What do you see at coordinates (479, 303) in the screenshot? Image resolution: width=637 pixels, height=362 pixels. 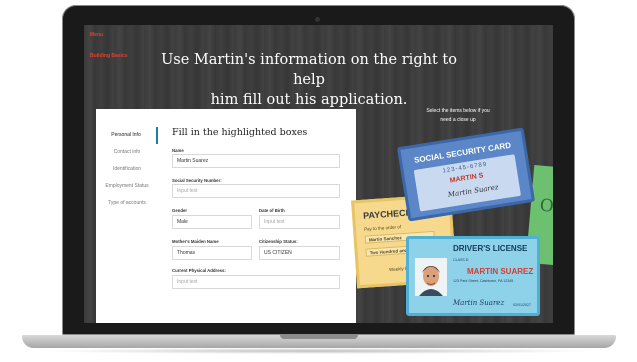 I see `dl-signature: Martin Suarez` at bounding box center [479, 303].